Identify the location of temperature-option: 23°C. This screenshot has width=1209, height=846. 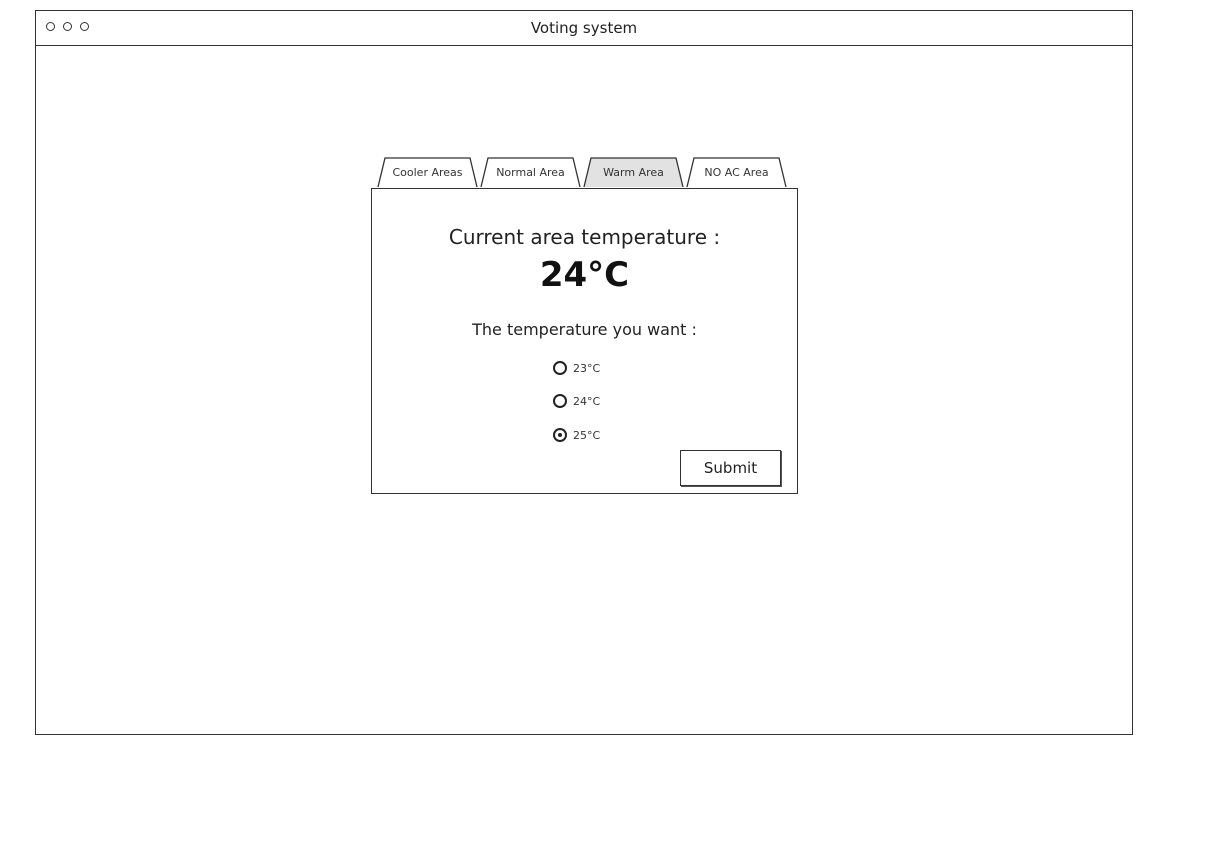
(576, 368).